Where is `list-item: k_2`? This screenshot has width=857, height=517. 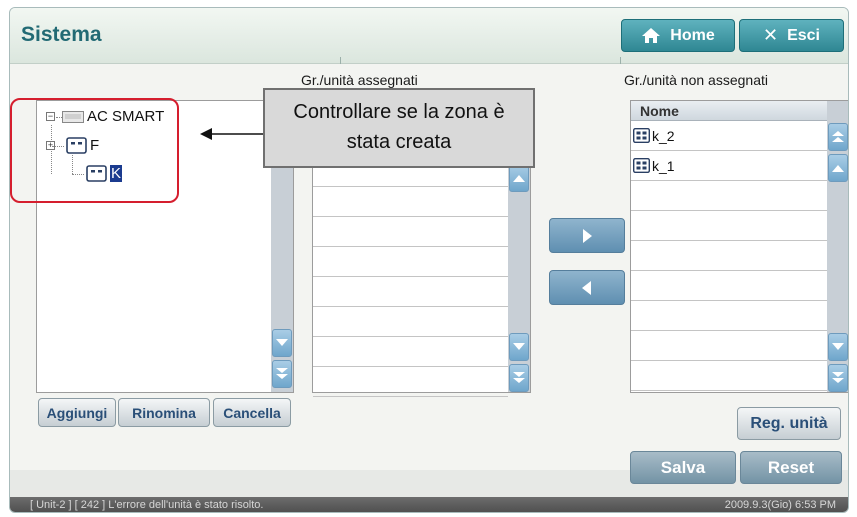
list-item: k_2 is located at coordinates (729, 136).